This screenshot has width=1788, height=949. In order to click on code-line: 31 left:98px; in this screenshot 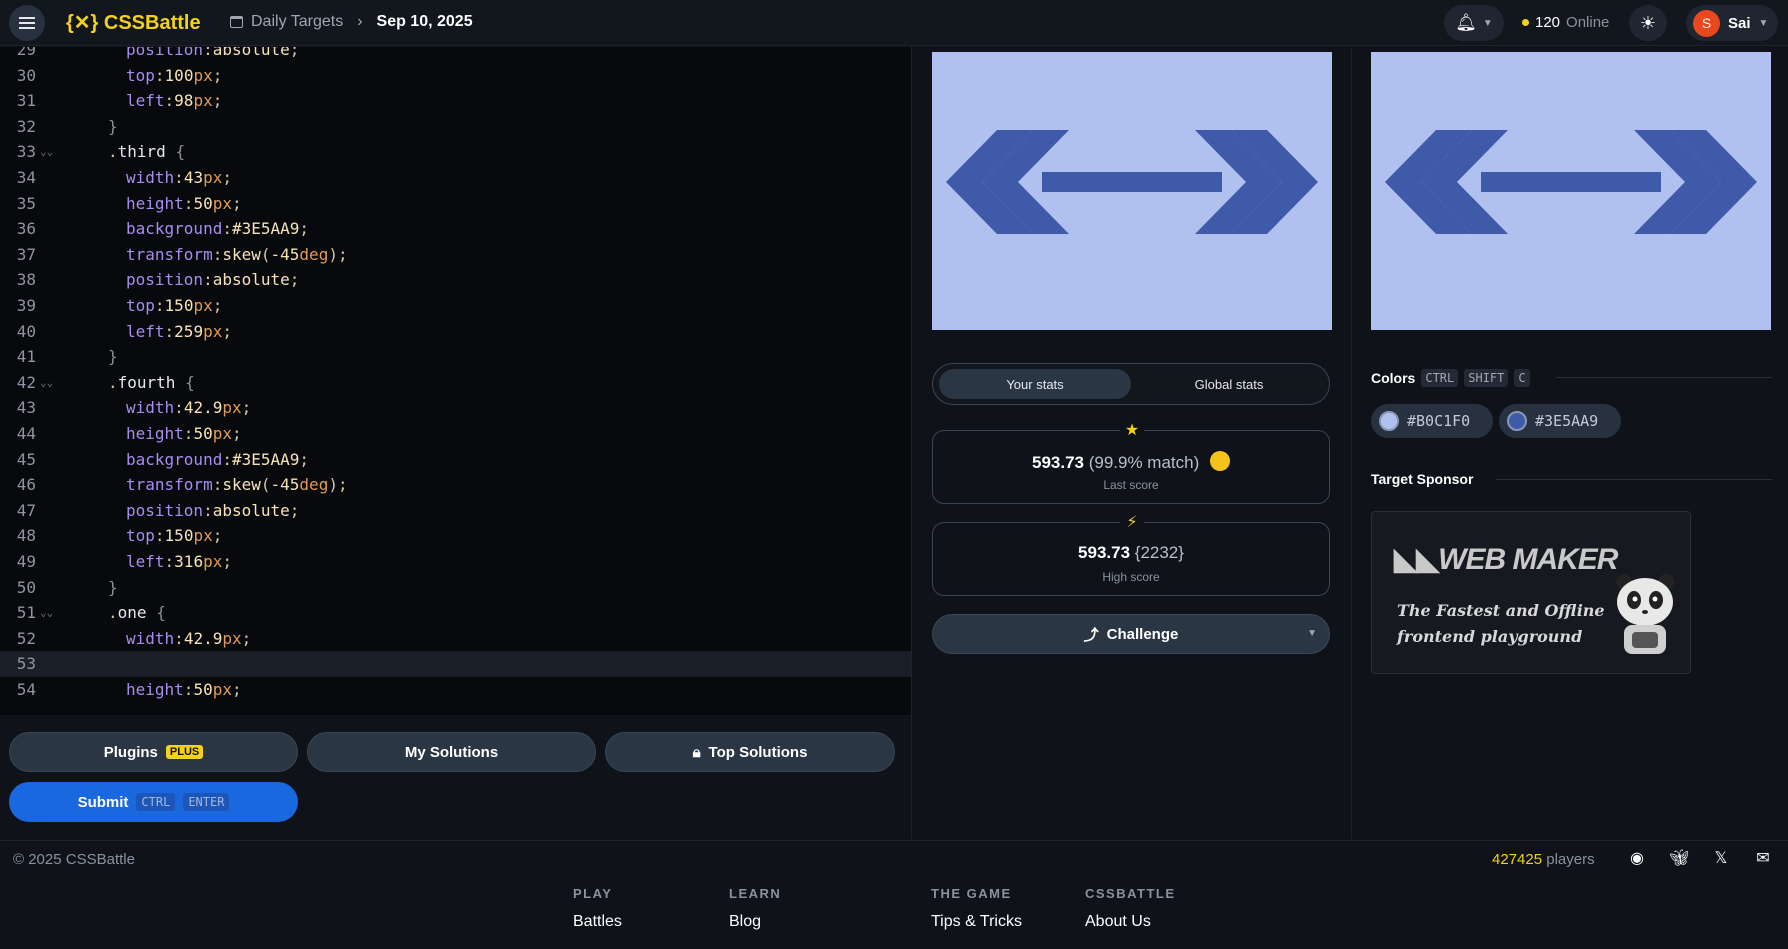, I will do `click(455, 101)`.